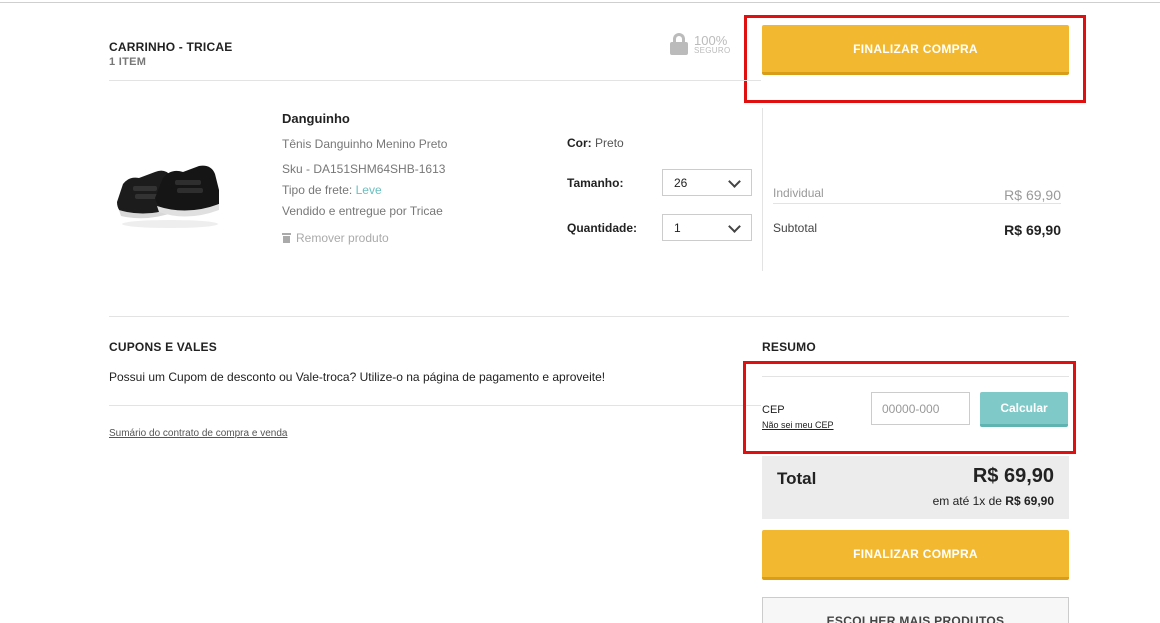 The width and height of the screenshot is (1160, 623). Describe the element at coordinates (364, 144) in the screenshot. I see `product-name: Tênis Danguinho Menino Preto` at that location.